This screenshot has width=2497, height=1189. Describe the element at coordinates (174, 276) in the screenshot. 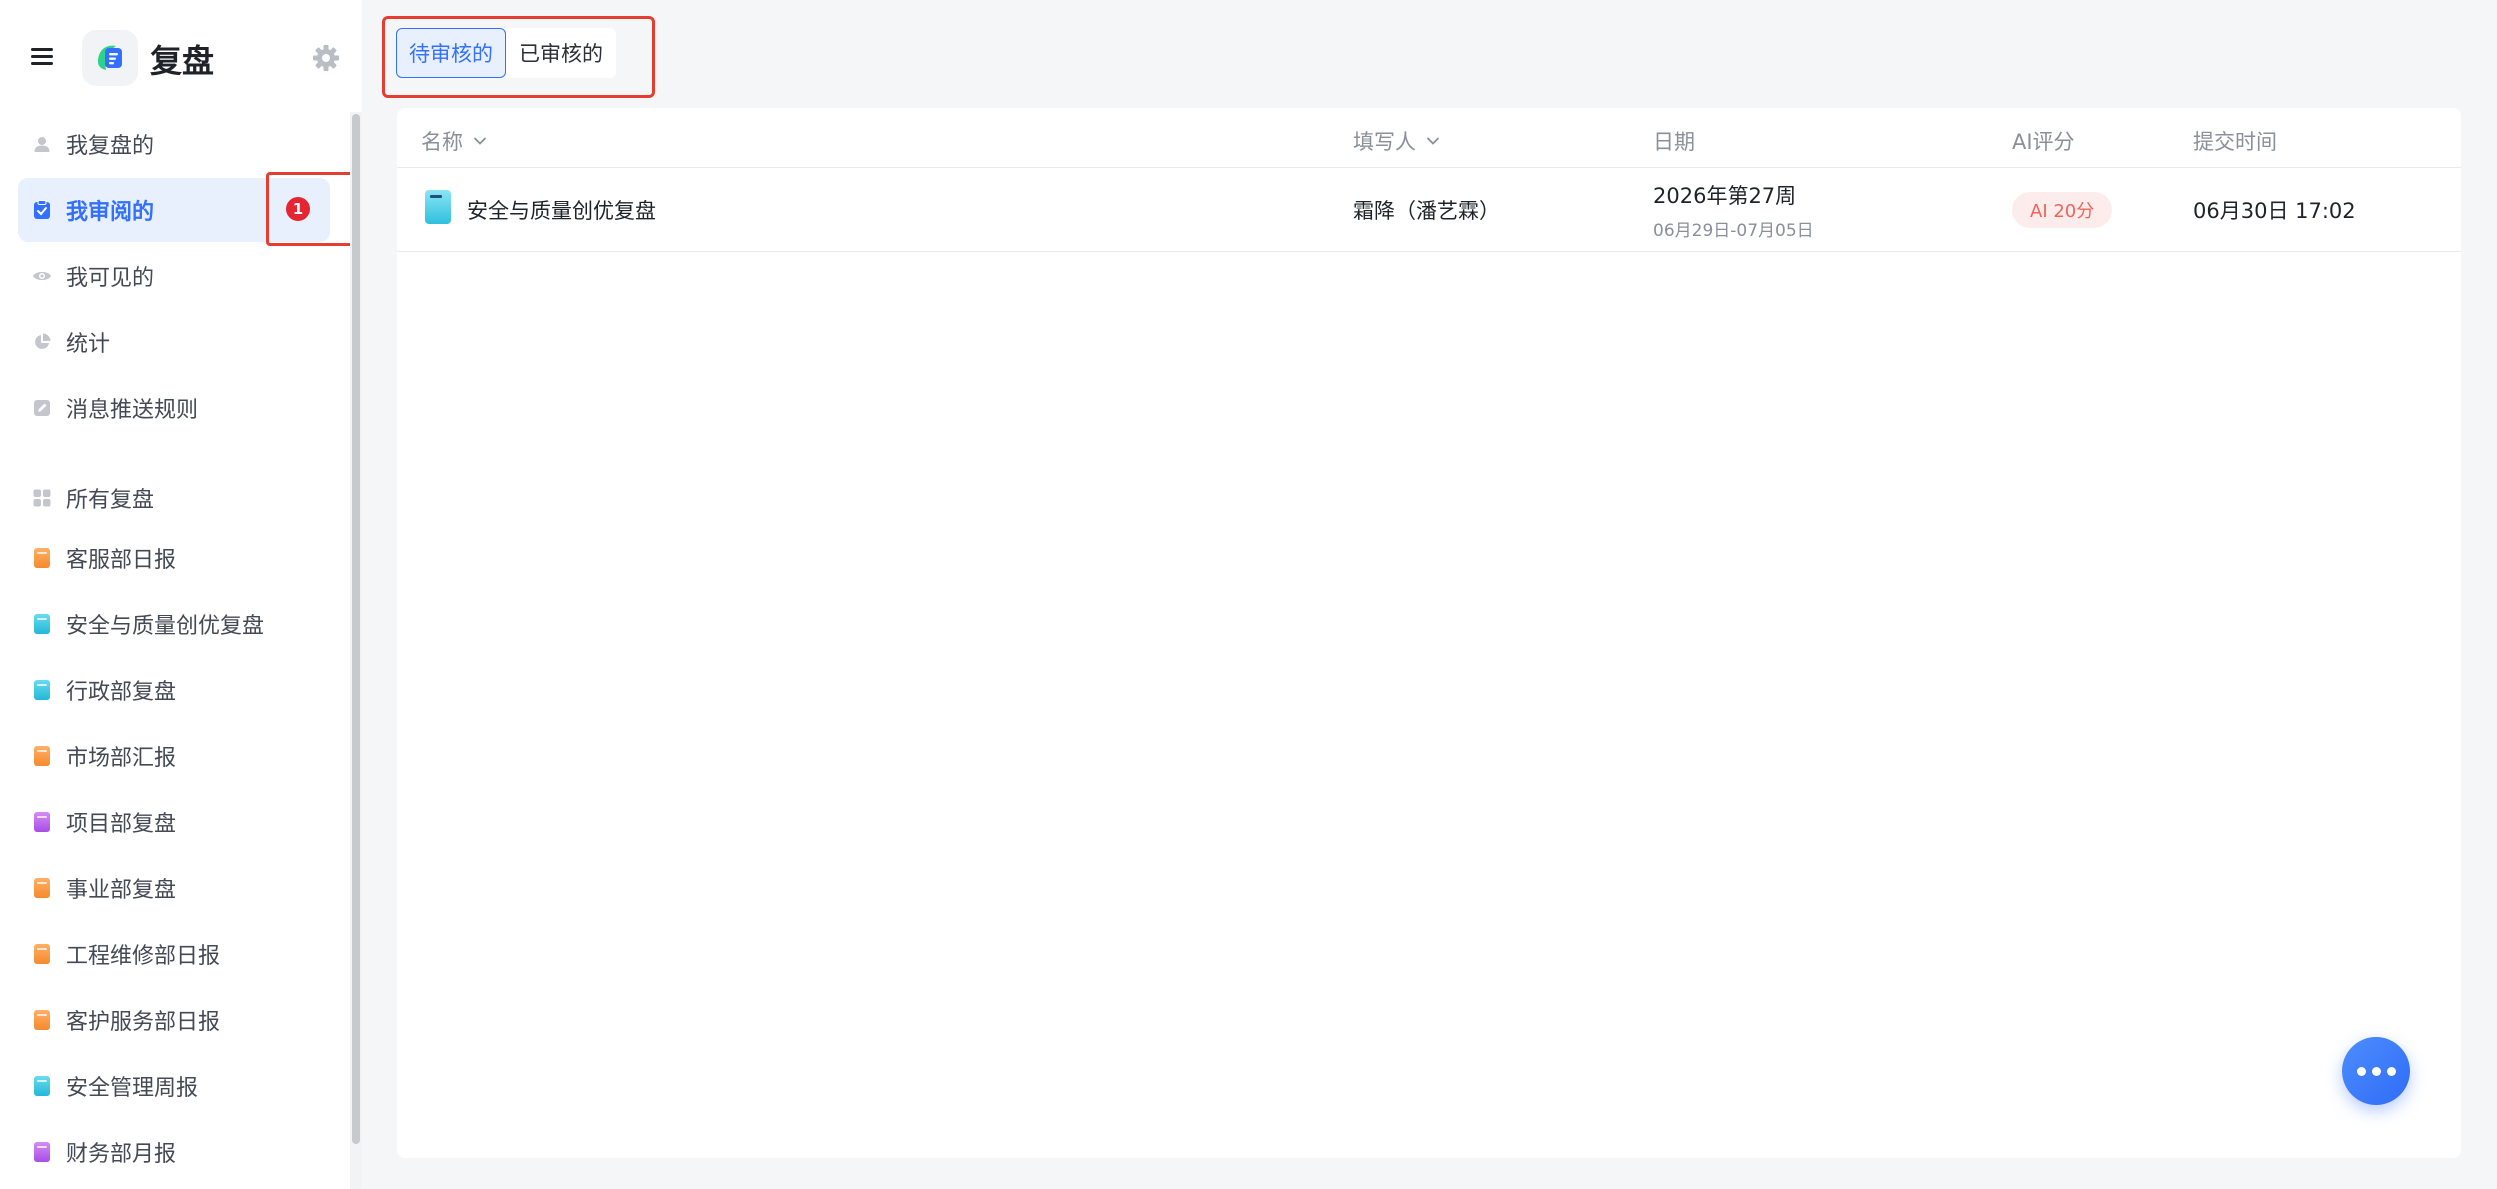

I see `sidebar-item-visible-to-me: 我可见的` at that location.